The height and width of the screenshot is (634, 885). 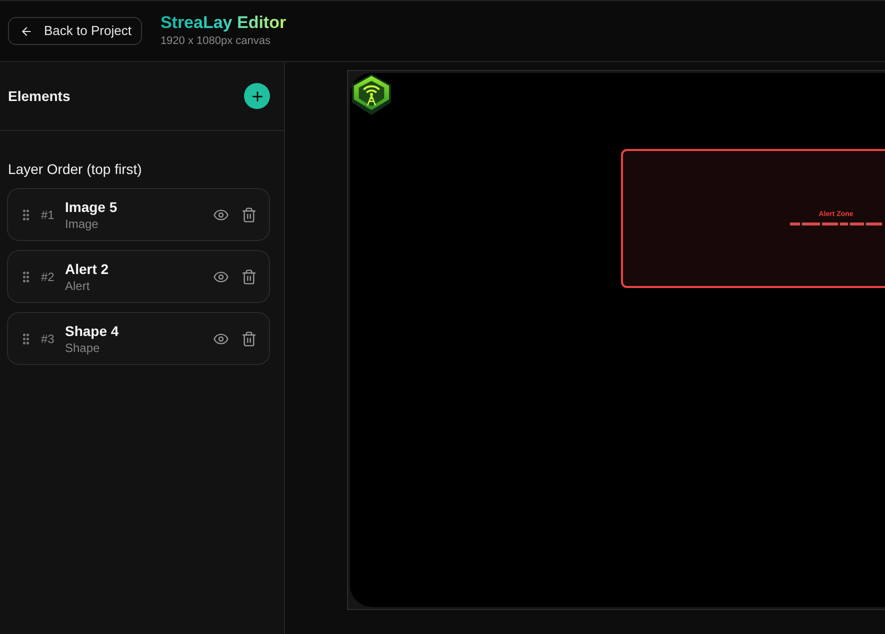 What do you see at coordinates (371, 94) in the screenshot?
I see `tower-logo-icon` at bounding box center [371, 94].